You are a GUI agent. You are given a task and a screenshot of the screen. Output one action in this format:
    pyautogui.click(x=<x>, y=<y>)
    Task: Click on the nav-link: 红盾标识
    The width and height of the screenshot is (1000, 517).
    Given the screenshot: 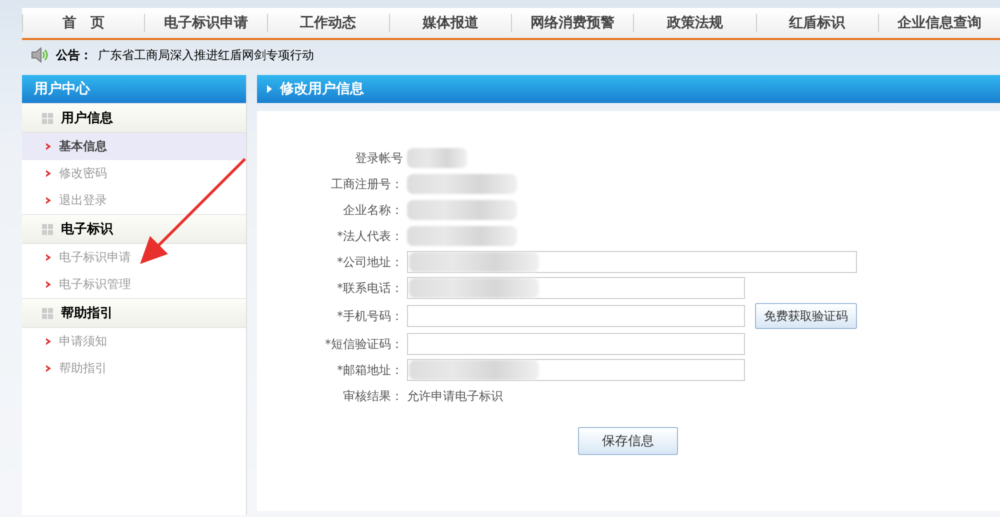 What is the action you would take?
    pyautogui.click(x=817, y=23)
    